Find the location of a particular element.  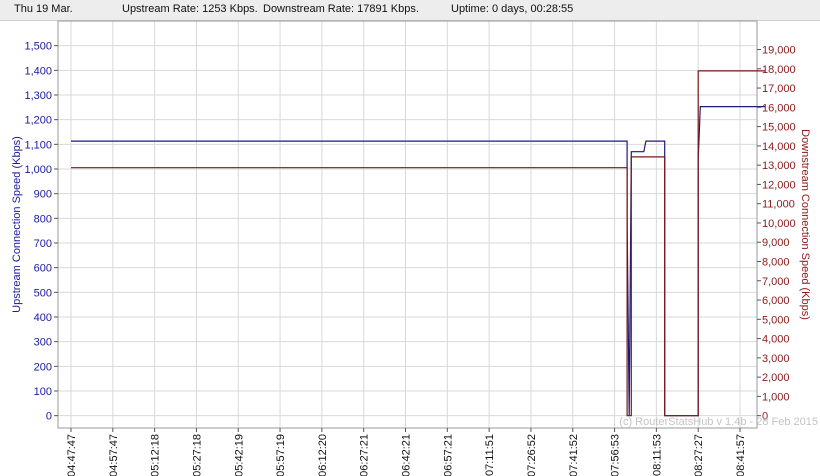

watermark: (c) RouterStatsHub v 1.4b - 28 Feb 2015 is located at coordinates (718, 422).